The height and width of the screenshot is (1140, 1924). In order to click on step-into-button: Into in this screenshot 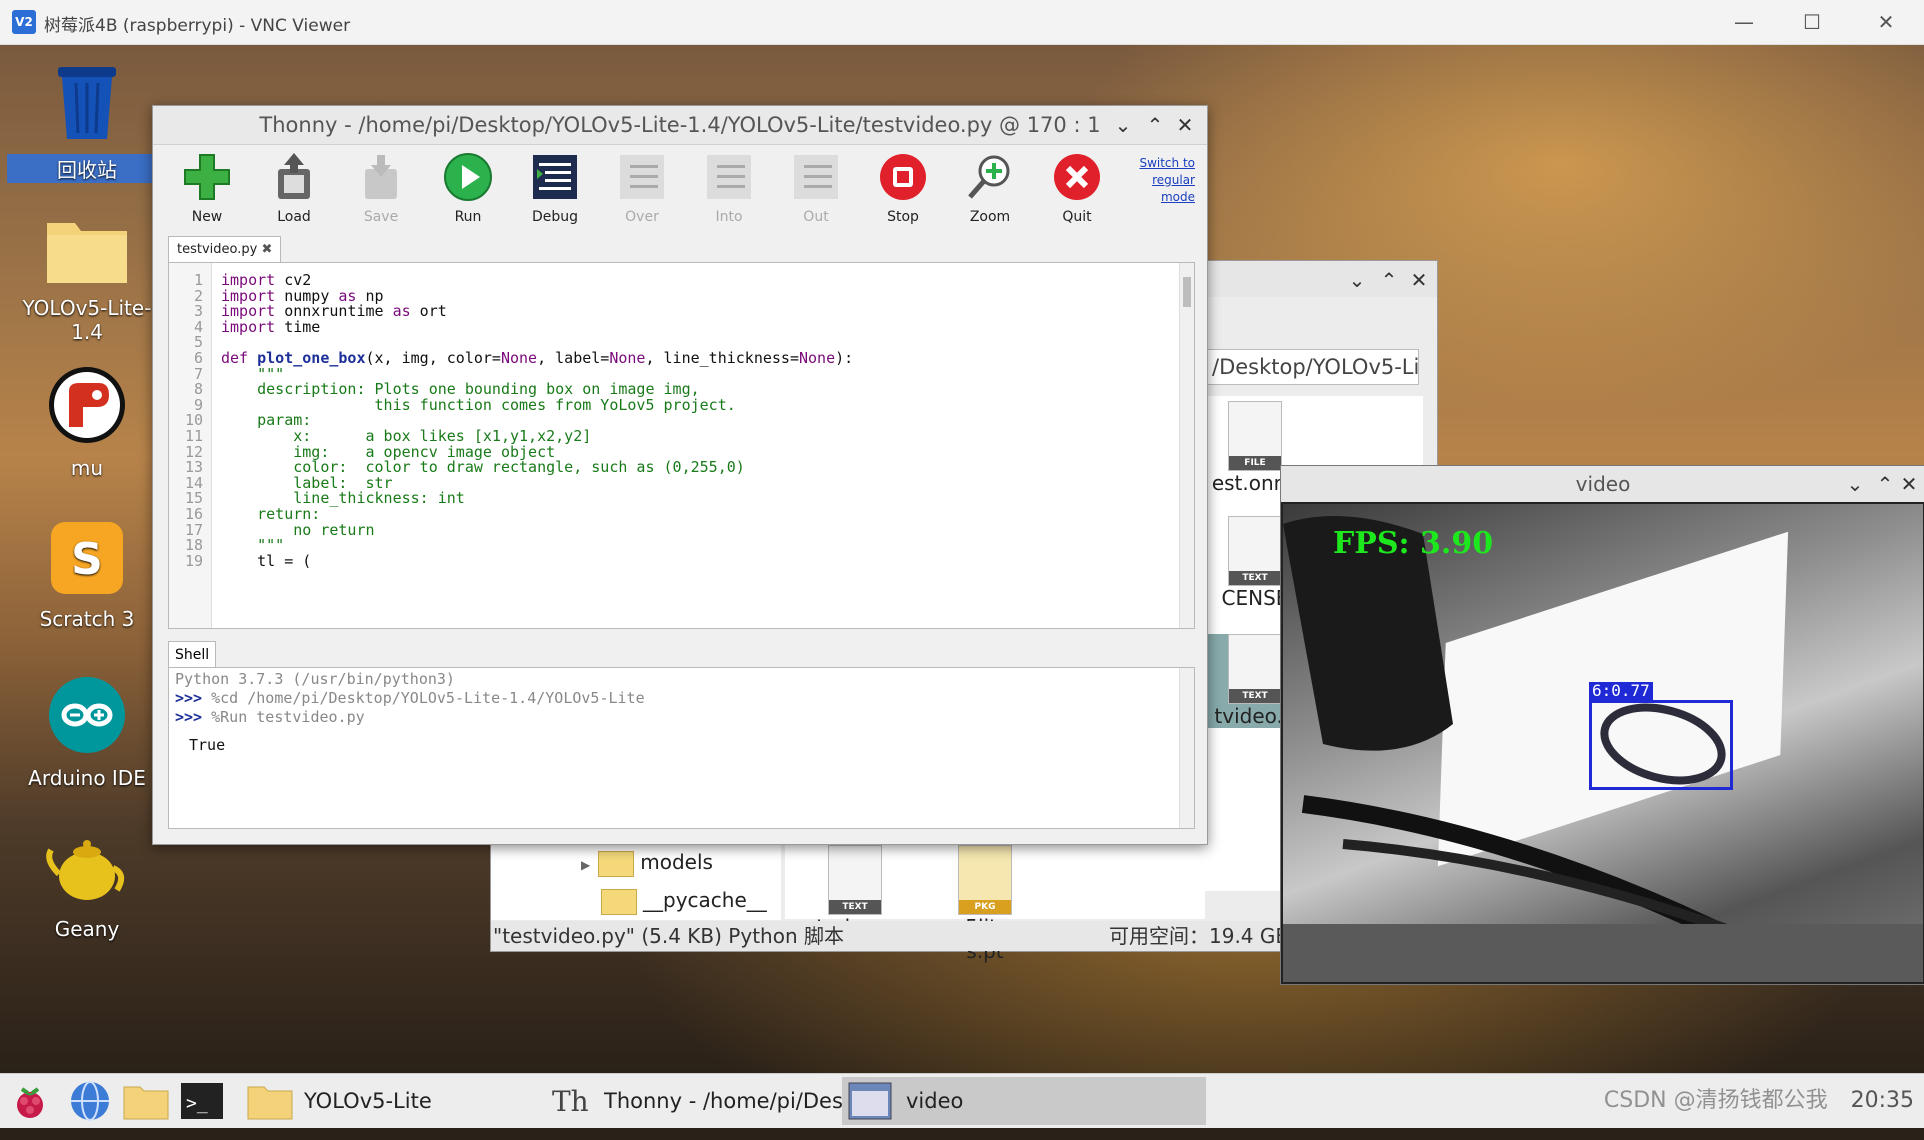, I will do `click(729, 188)`.